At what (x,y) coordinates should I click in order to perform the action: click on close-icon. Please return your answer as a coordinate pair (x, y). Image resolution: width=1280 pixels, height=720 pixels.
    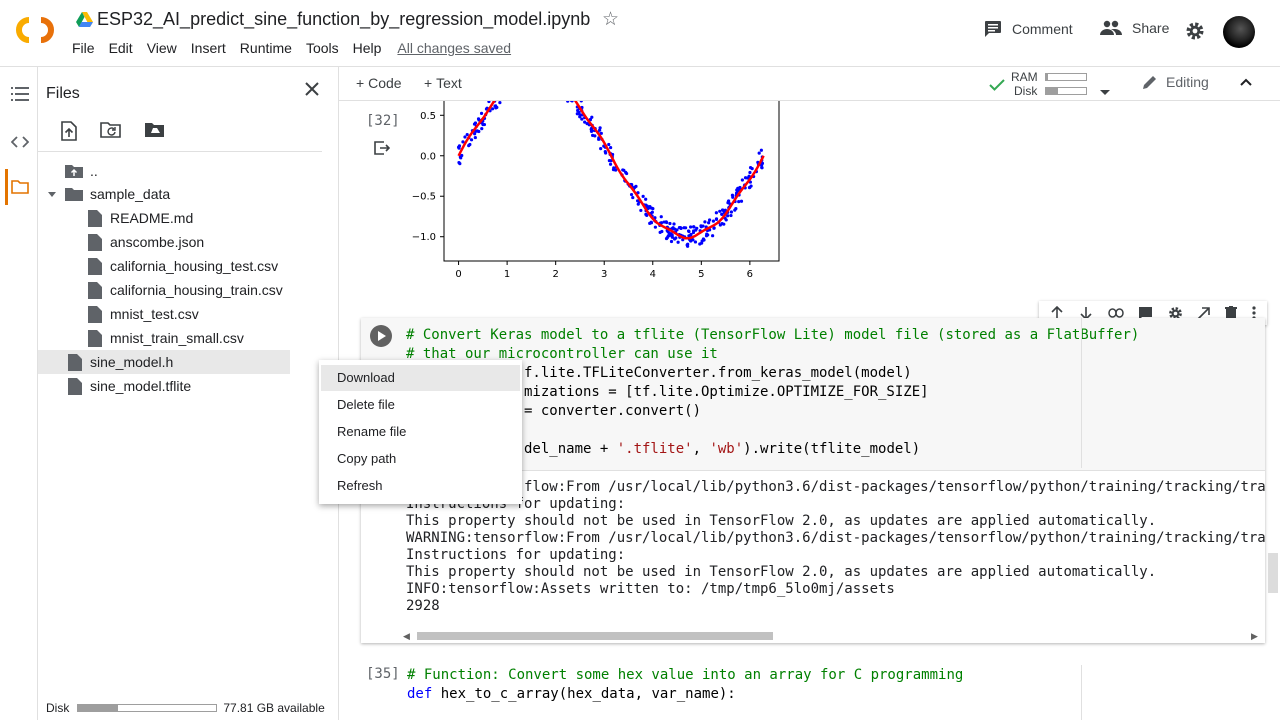
    Looking at the image, I should click on (312, 91).